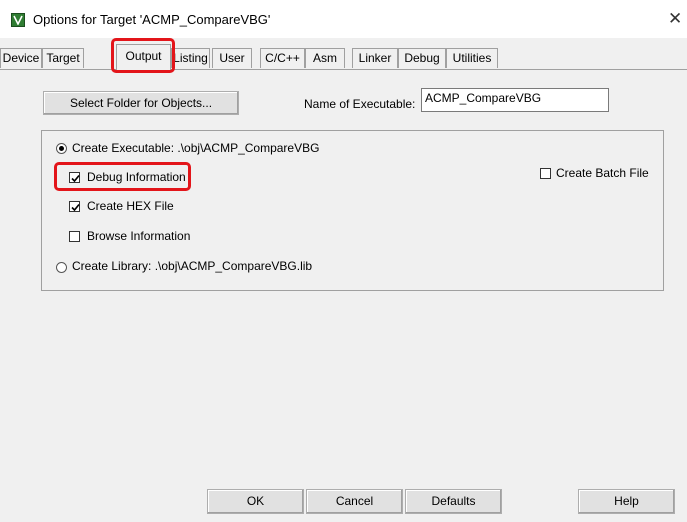 The image size is (687, 522). Describe the element at coordinates (343, 69) in the screenshot. I see `tab-panel-border` at that location.